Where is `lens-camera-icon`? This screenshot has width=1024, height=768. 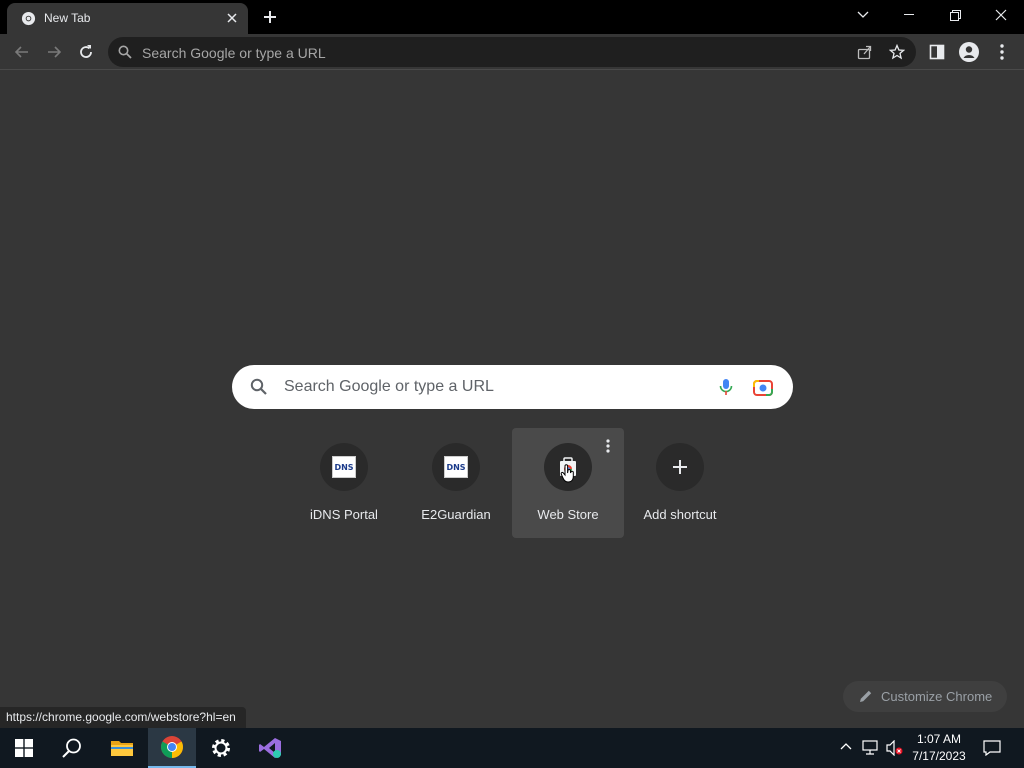
lens-camera-icon is located at coordinates (763, 387).